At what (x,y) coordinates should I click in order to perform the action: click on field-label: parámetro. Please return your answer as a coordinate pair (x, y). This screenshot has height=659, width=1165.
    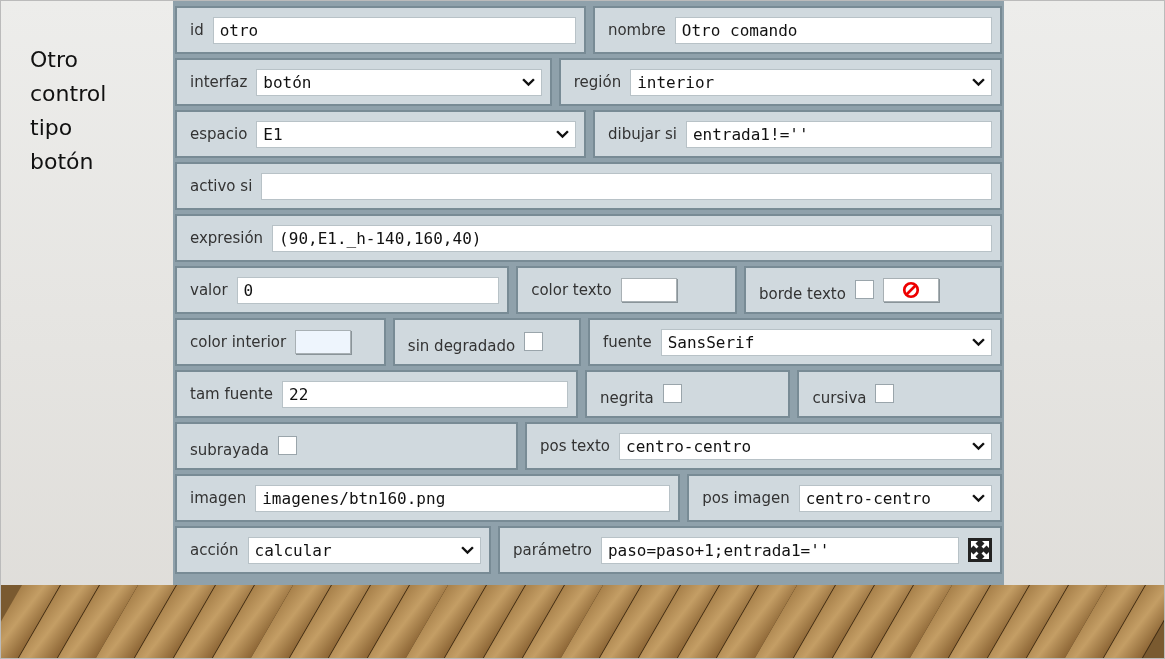
    Looking at the image, I should click on (552, 550).